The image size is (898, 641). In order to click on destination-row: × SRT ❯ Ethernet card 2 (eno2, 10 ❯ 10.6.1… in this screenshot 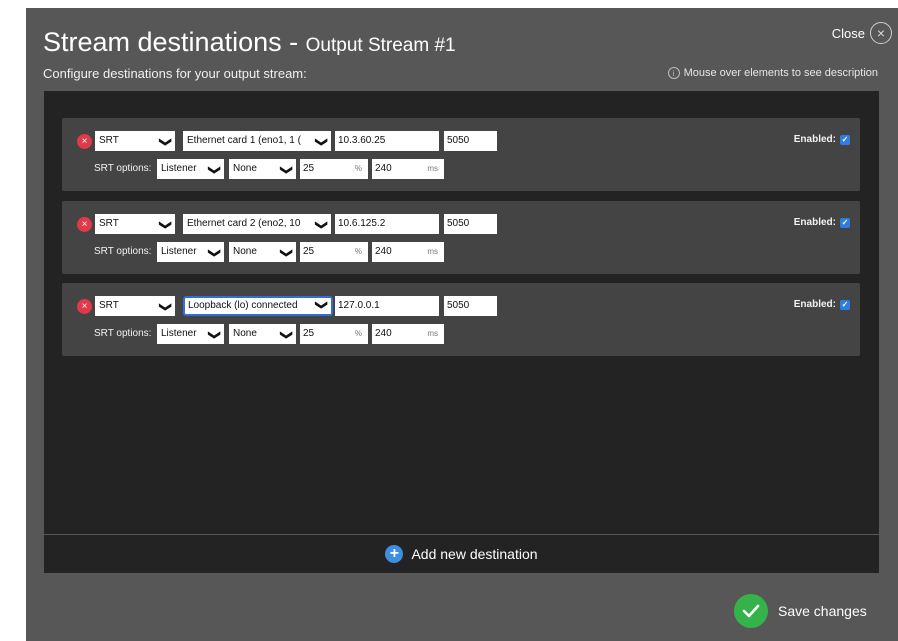, I will do `click(461, 237)`.